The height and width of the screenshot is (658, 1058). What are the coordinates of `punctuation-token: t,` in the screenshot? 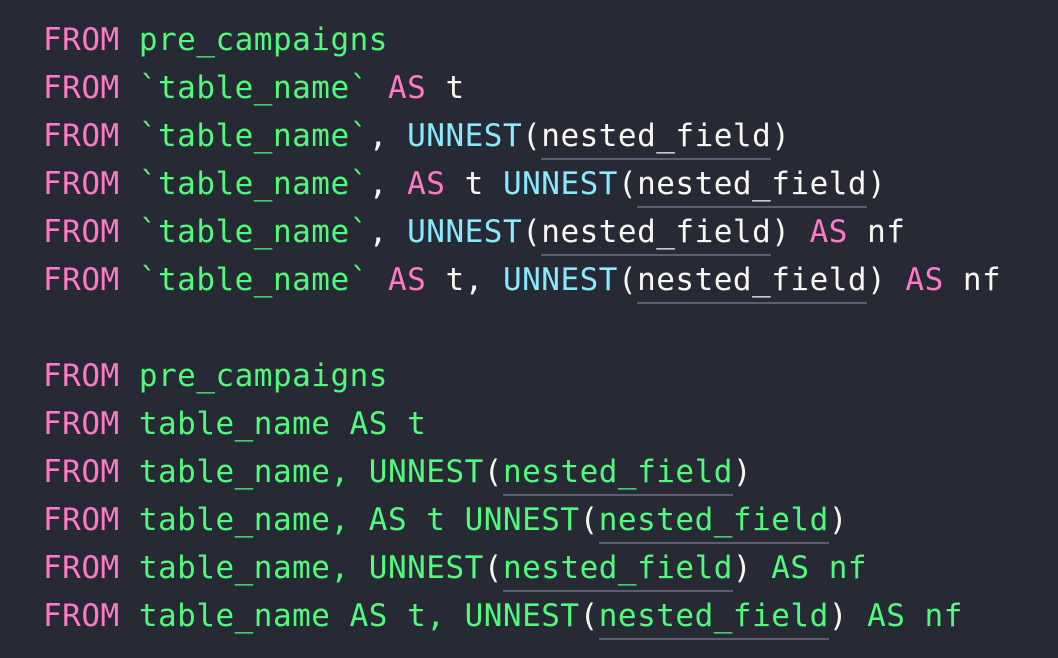 It's located at (464, 280).